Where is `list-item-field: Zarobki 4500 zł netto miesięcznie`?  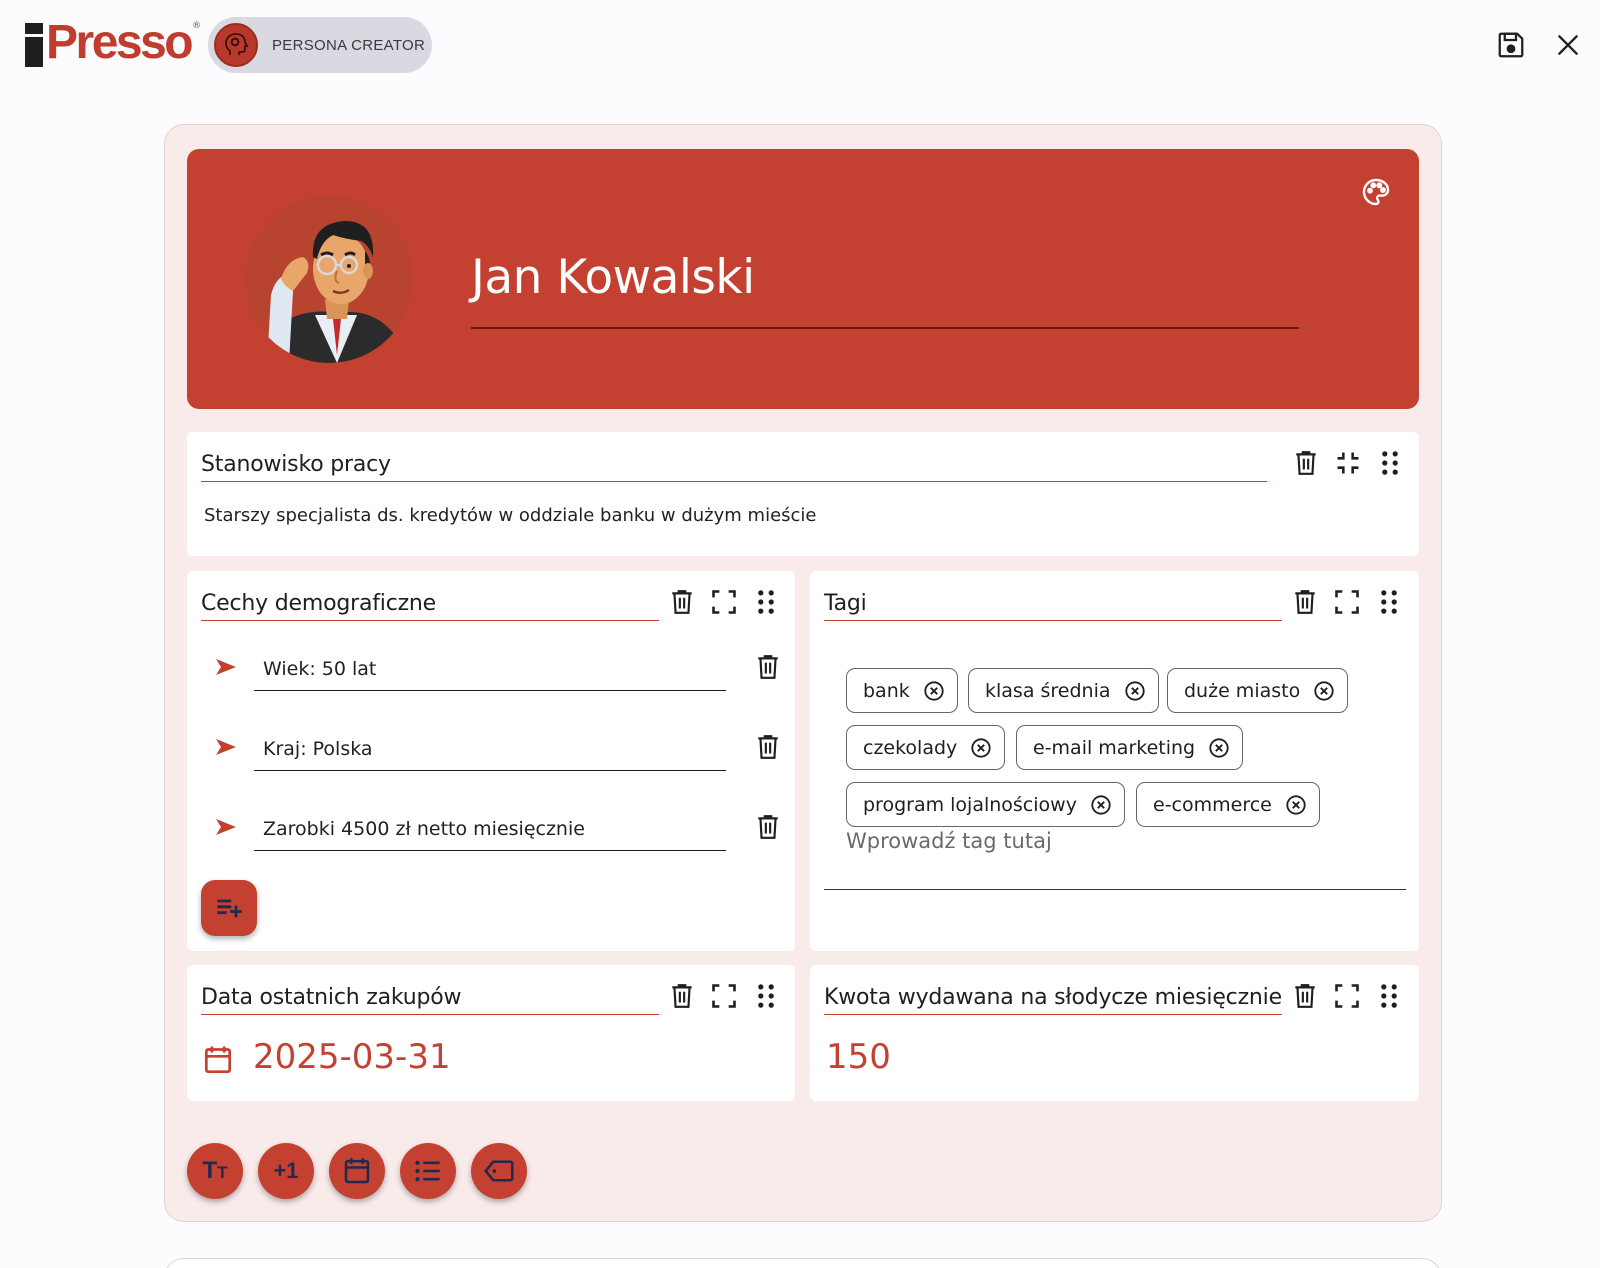
list-item-field: Zarobki 4500 zł netto miesięcznie is located at coordinates (490, 830).